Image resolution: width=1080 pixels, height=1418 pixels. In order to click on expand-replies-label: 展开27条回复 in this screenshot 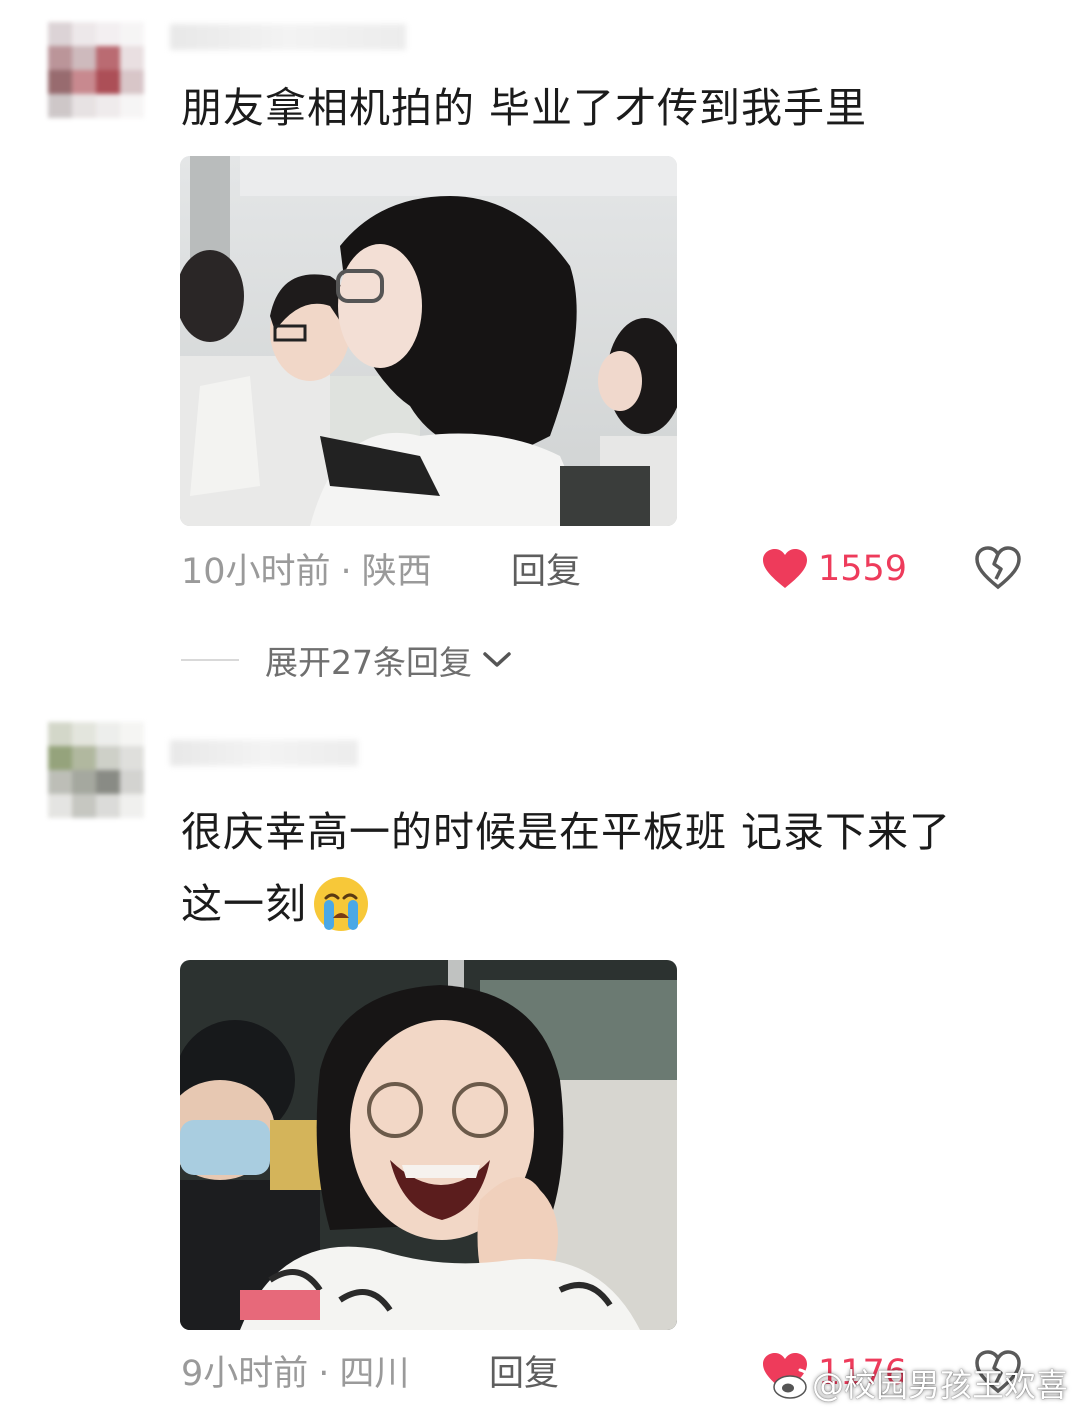, I will do `click(368, 662)`.